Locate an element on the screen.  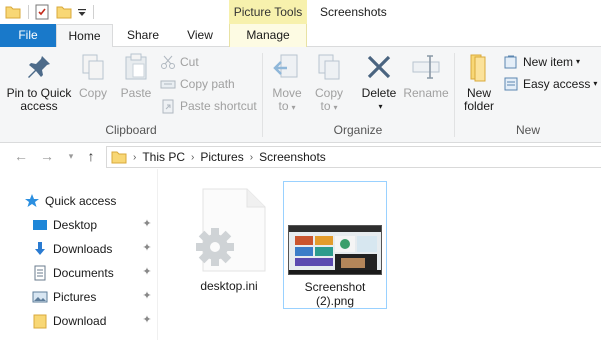
back-arrow-icon: ← is located at coordinates (21, 156).